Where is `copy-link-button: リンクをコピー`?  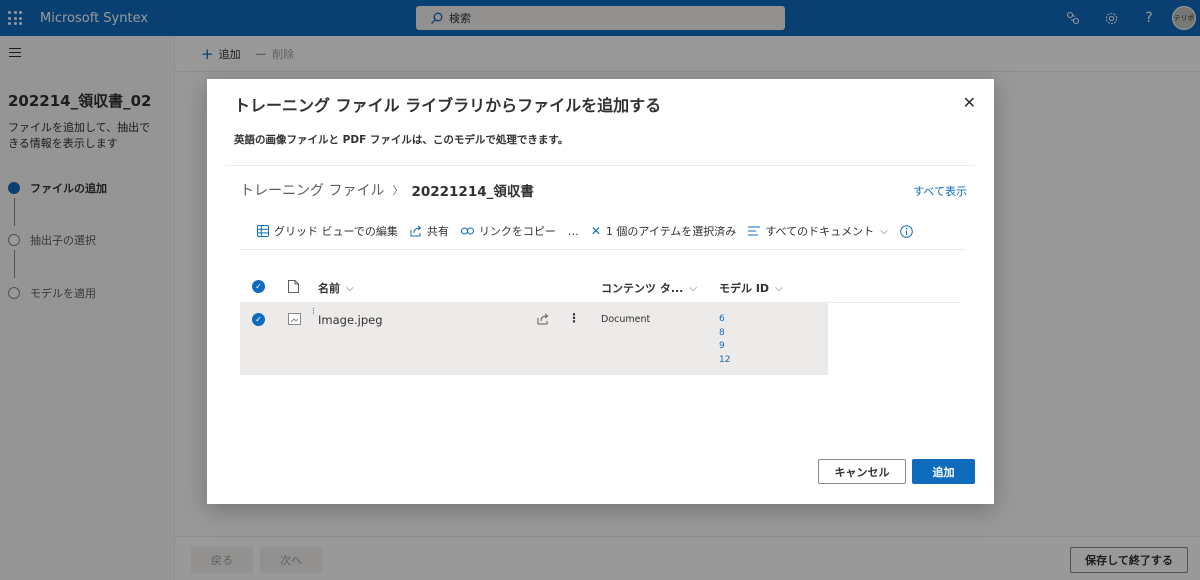
copy-link-button: リンクをコピー is located at coordinates (508, 231).